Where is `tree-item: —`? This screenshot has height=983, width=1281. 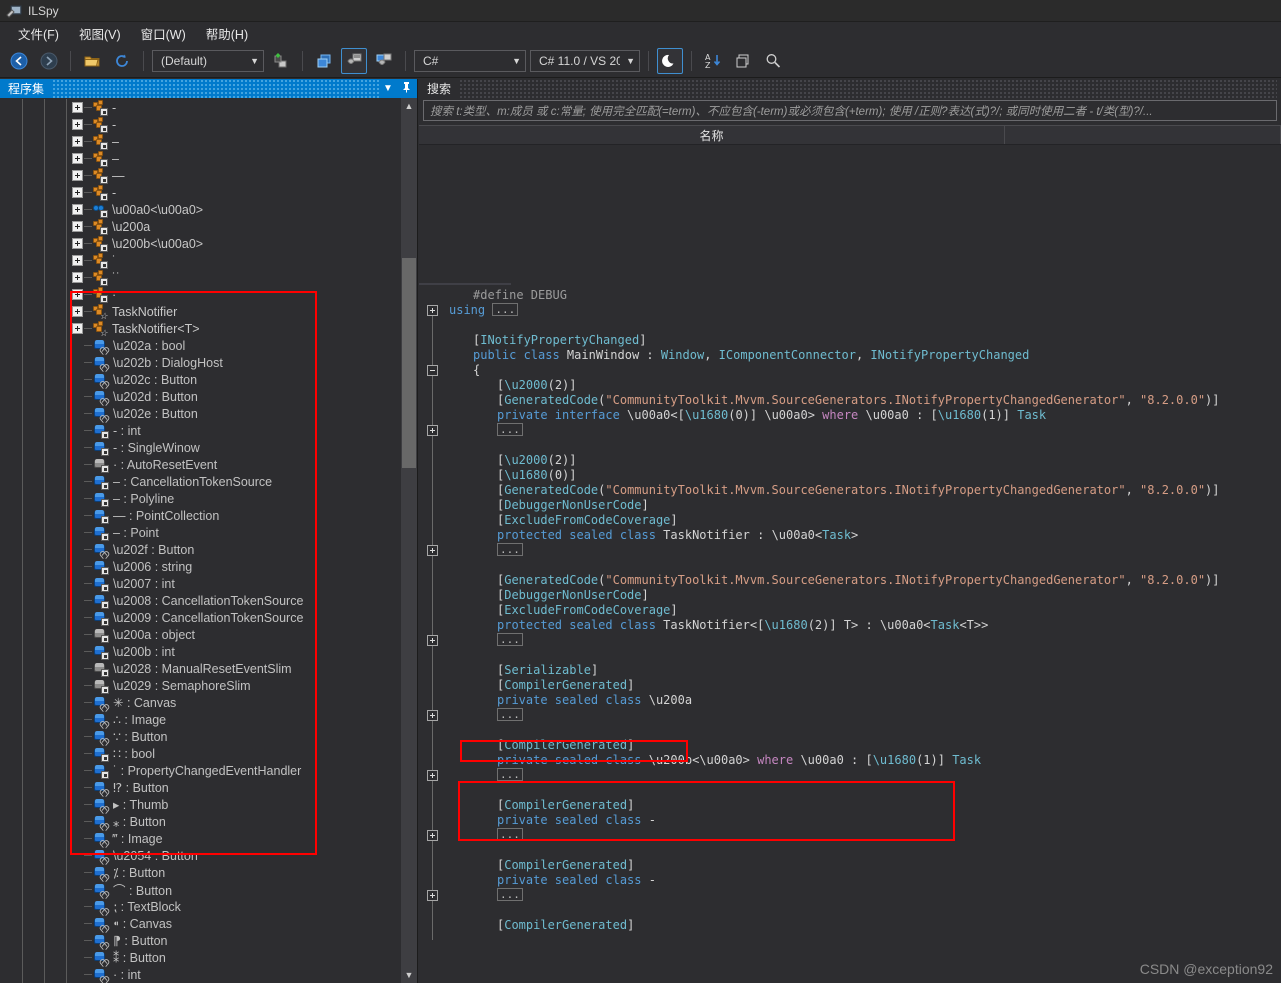
tree-item: — is located at coordinates (200, 175).